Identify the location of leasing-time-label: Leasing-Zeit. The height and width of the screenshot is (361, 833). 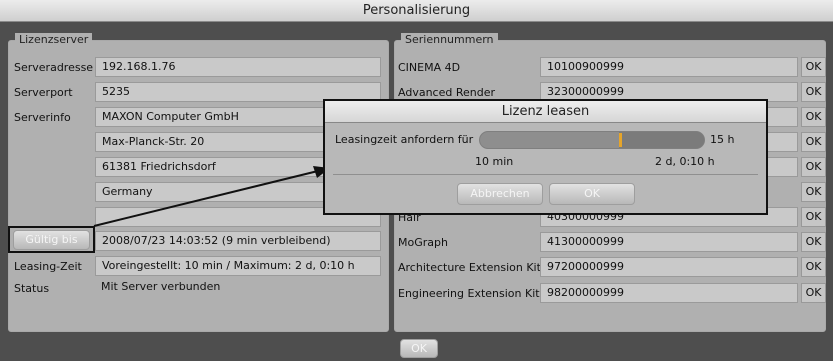
(48, 266).